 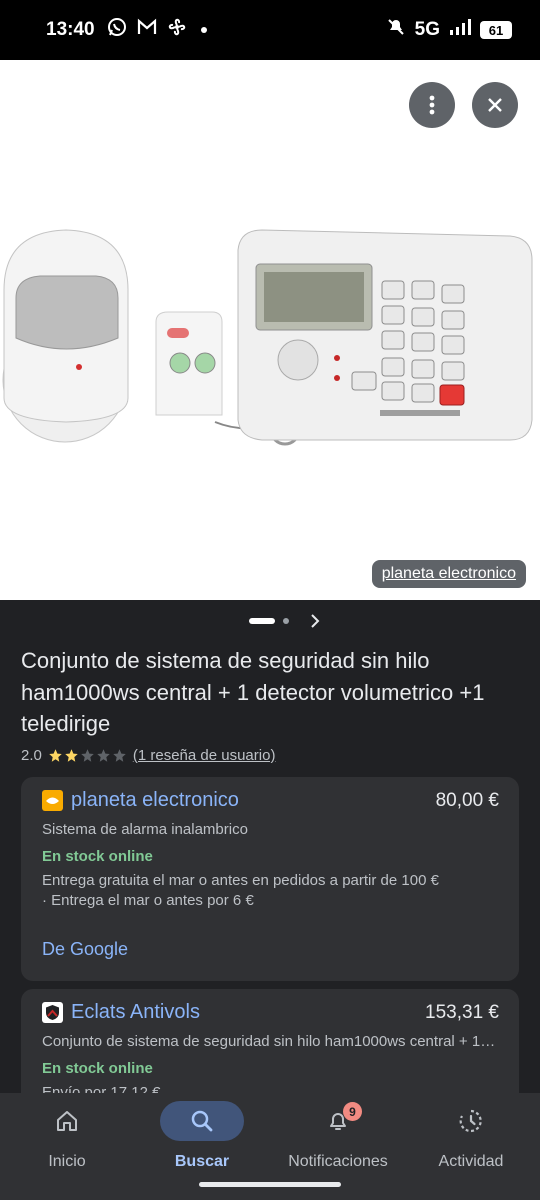 What do you see at coordinates (460, 30) in the screenshot?
I see `signal-icon` at bounding box center [460, 30].